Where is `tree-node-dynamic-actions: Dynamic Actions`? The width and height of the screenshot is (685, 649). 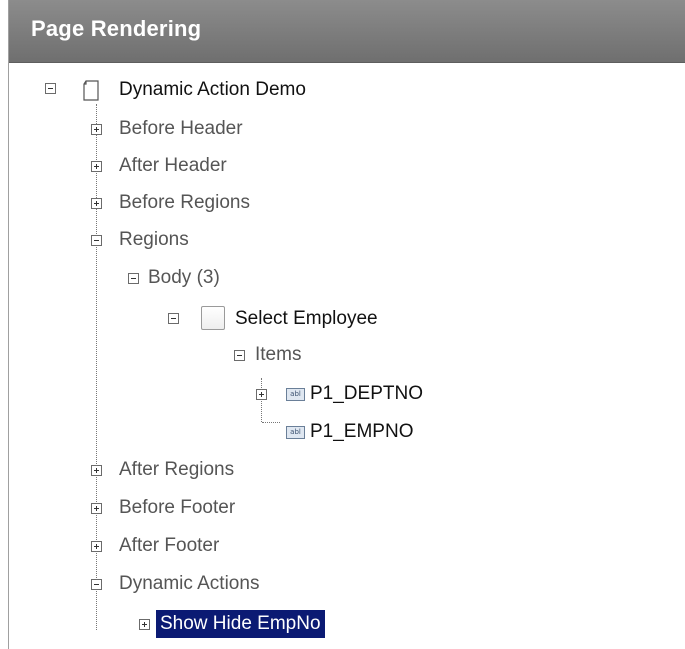
tree-node-dynamic-actions: Dynamic Actions is located at coordinates (189, 584).